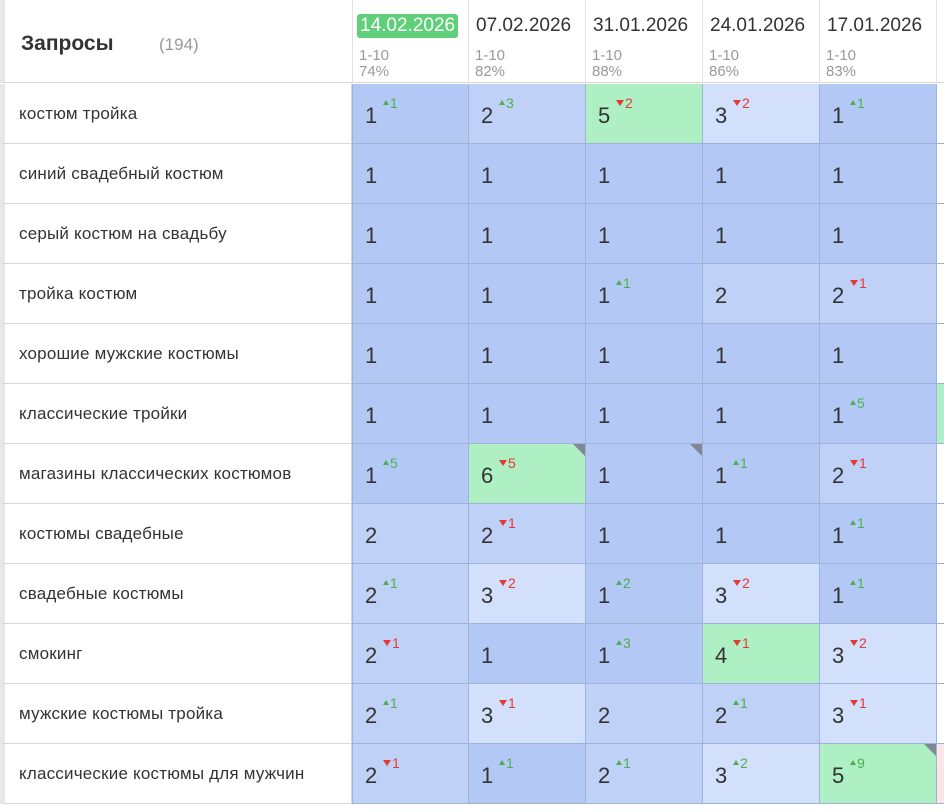 This screenshot has width=944, height=812. What do you see at coordinates (940, 41) in the screenshot?
I see `date-column-header: 1` at bounding box center [940, 41].